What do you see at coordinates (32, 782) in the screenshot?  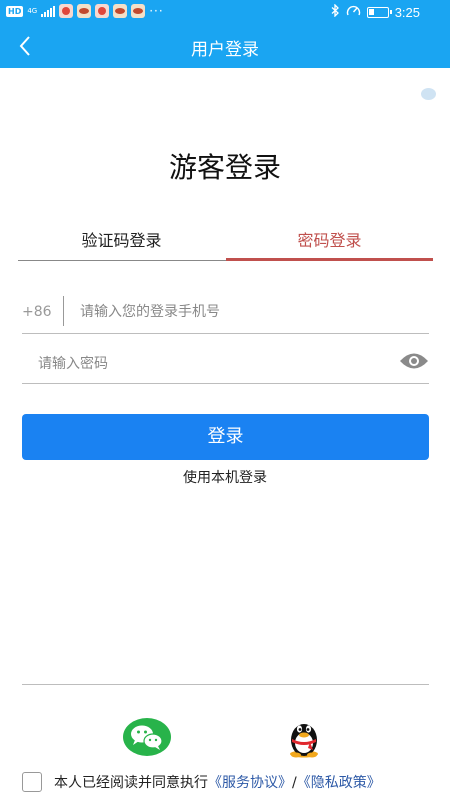 I see `agreement-checkbox` at bounding box center [32, 782].